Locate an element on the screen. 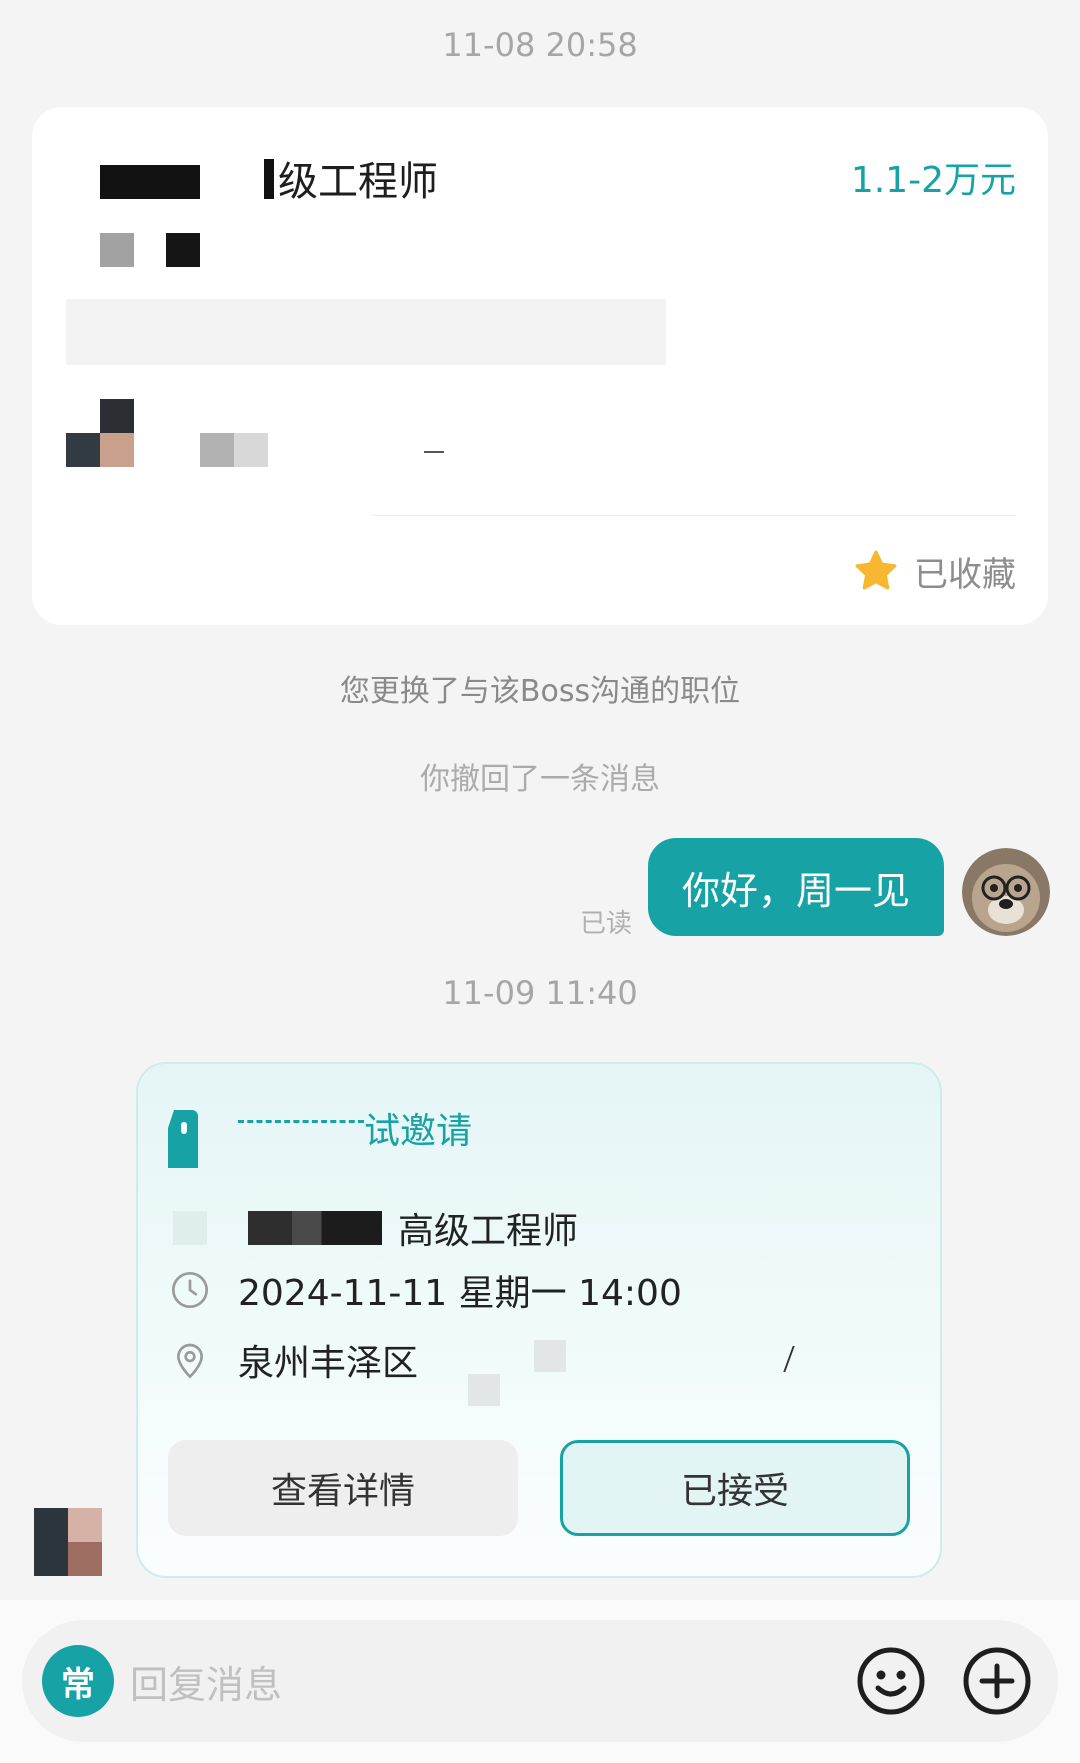  plus-icon is located at coordinates (997, 1681).